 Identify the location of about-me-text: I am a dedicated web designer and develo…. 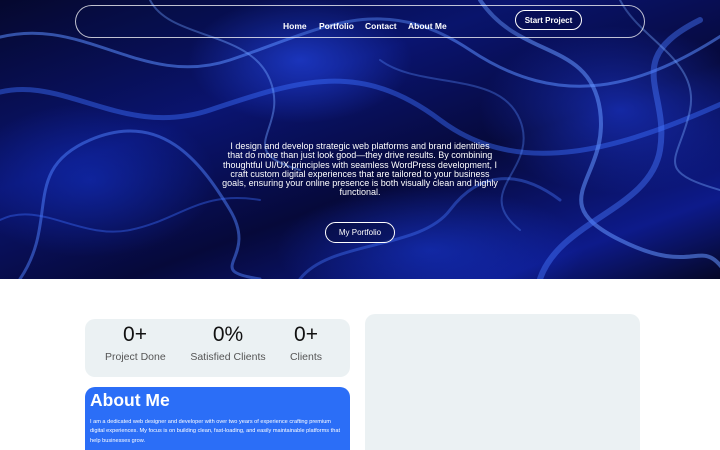
(215, 431).